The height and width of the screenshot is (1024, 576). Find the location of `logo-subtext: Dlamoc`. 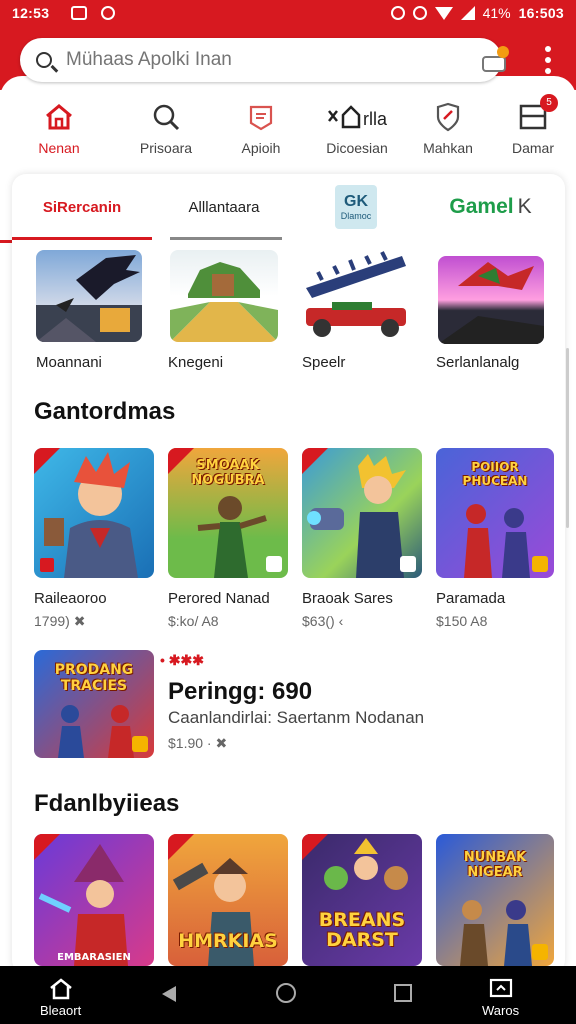

logo-subtext: Dlamoc is located at coordinates (356, 216).